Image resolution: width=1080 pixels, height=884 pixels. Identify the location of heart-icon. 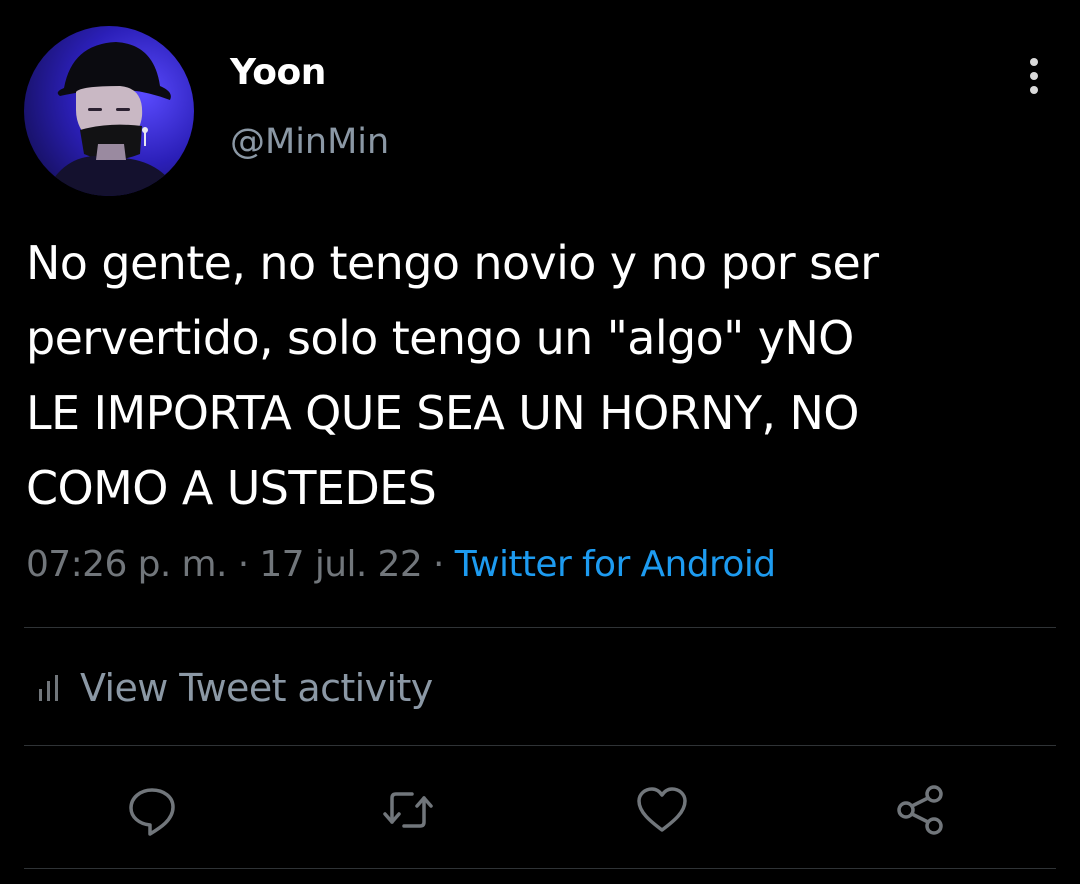
(662, 809).